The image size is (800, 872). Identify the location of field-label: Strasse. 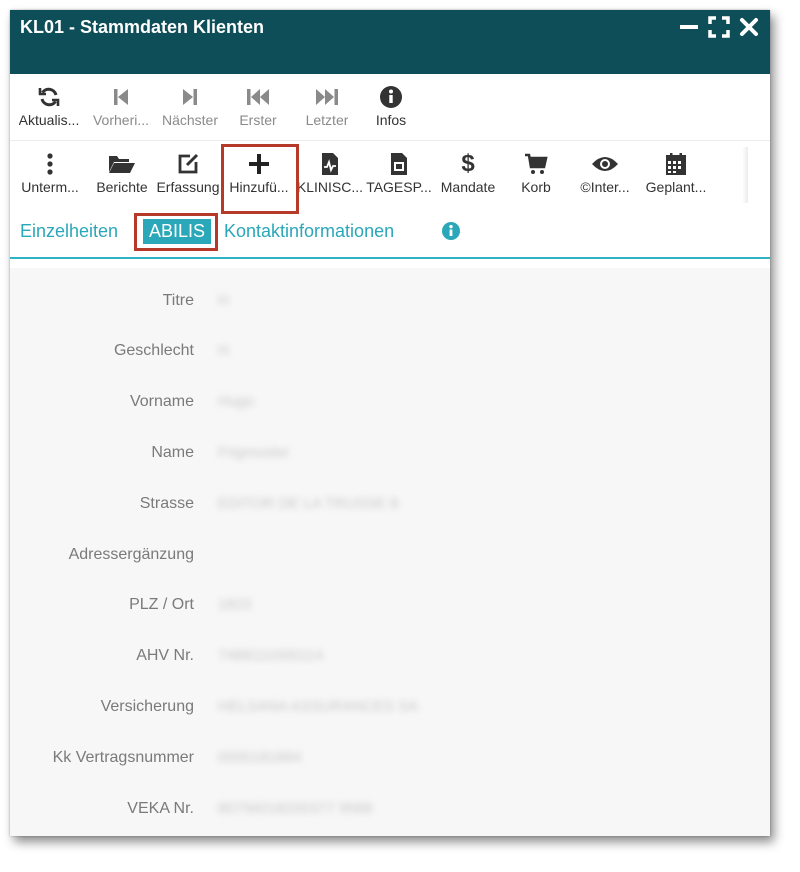
(166, 503).